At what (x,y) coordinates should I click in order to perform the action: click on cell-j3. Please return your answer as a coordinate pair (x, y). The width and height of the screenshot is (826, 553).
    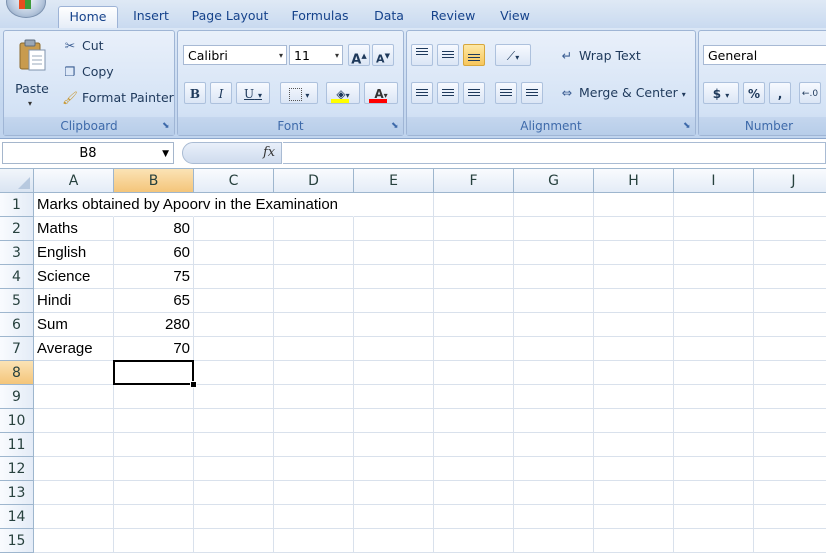
    Looking at the image, I should click on (790, 253).